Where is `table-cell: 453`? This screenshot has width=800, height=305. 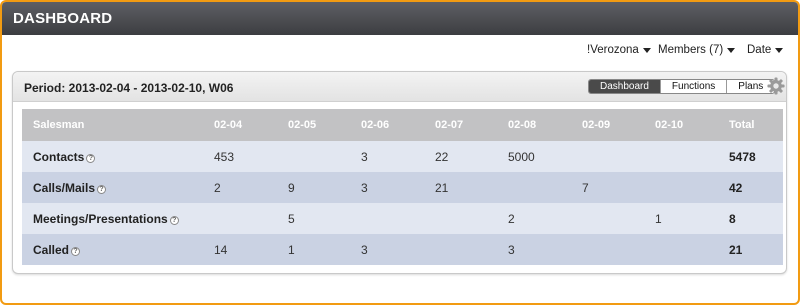 table-cell: 453 is located at coordinates (240, 156).